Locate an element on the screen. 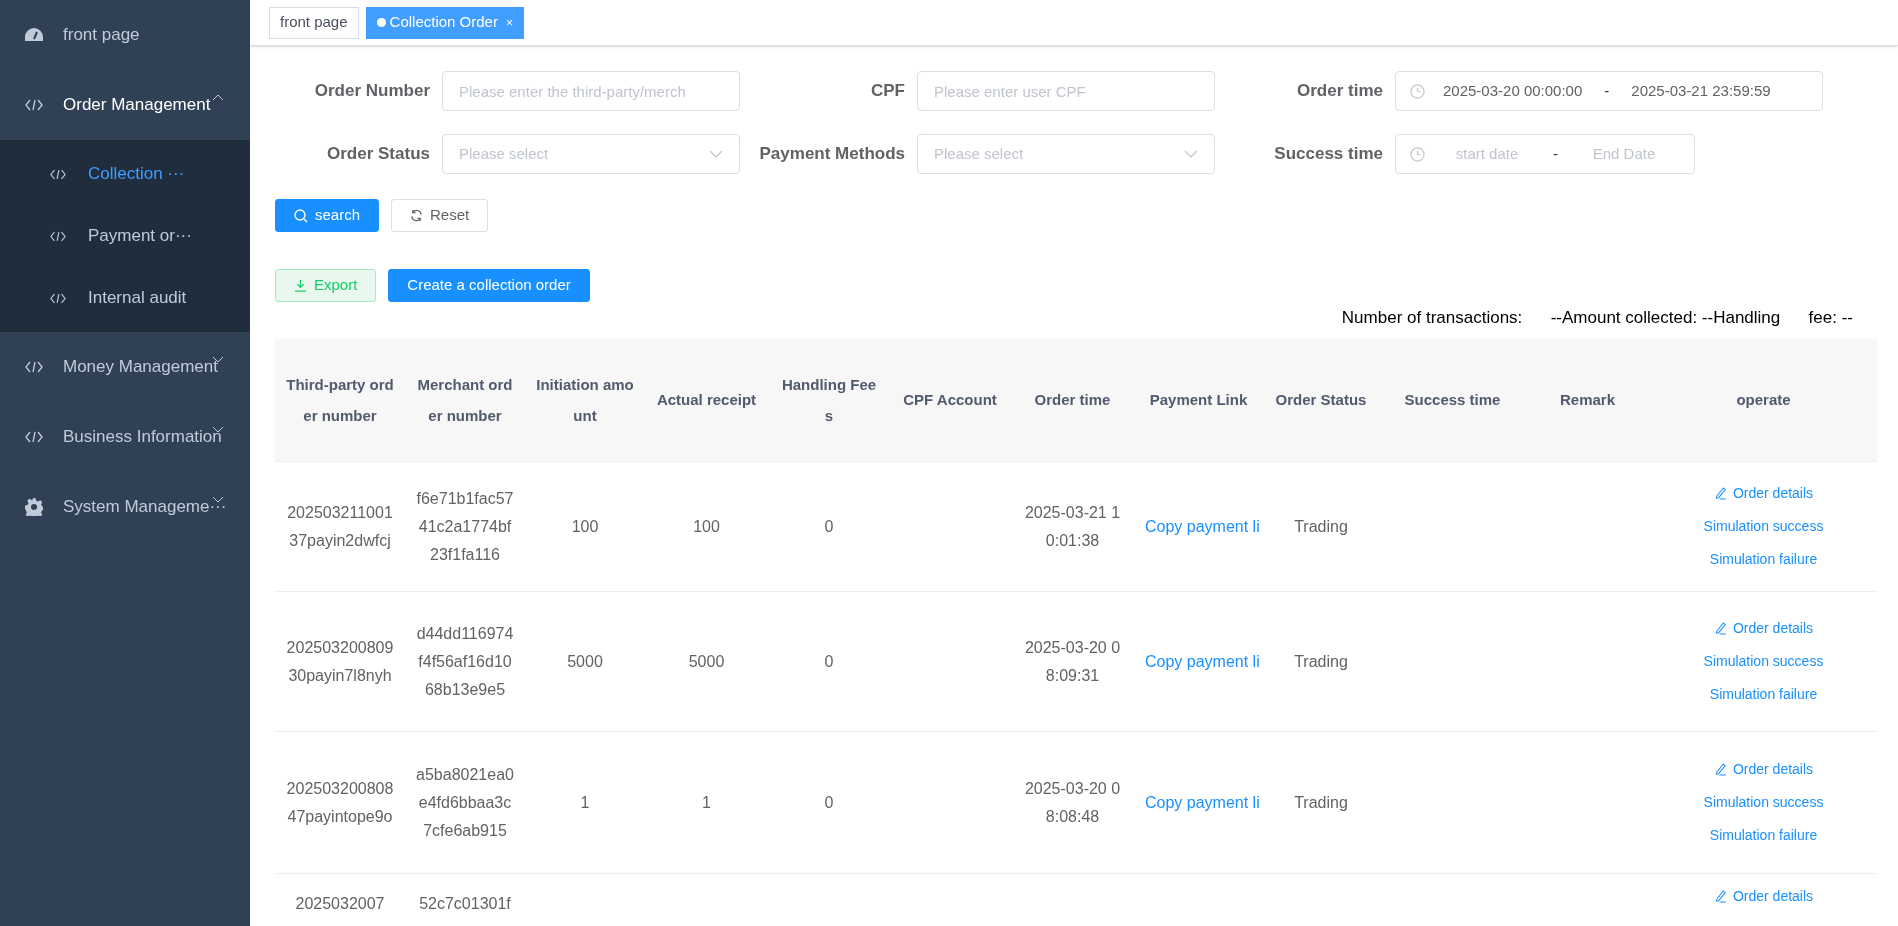 The width and height of the screenshot is (1898, 926). column-header: Initiation amount is located at coordinates (585, 400).